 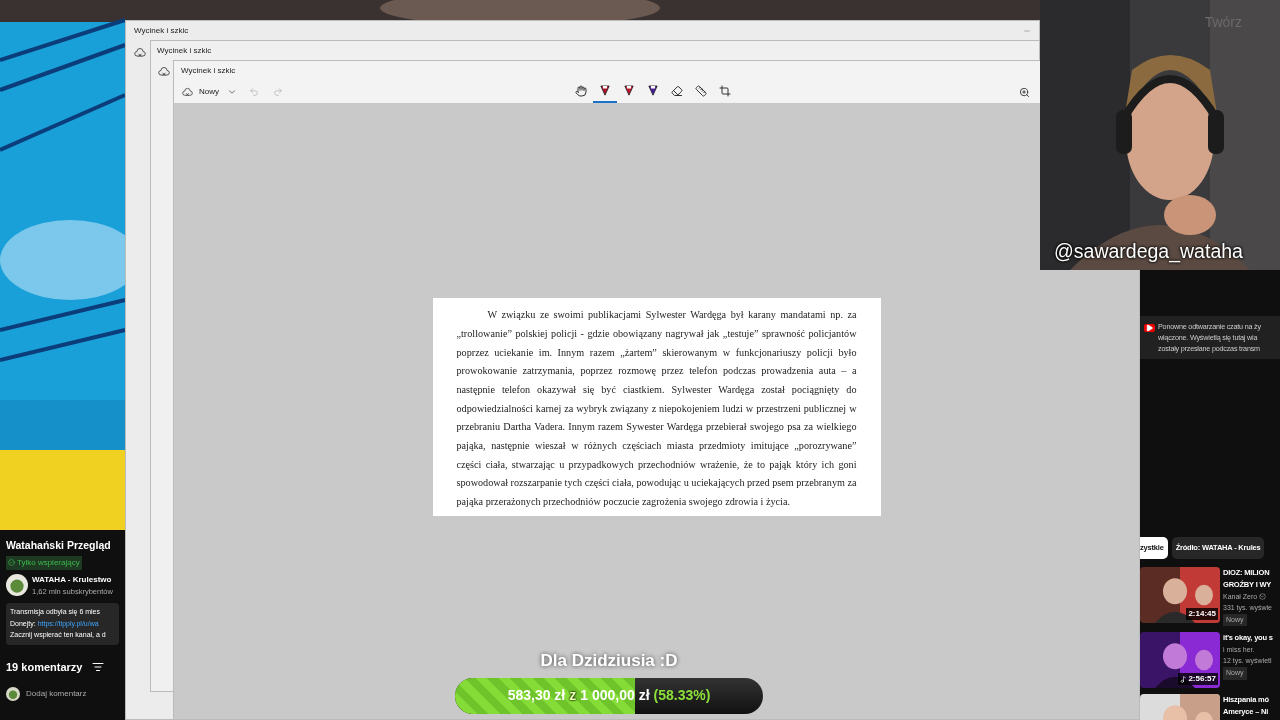 What do you see at coordinates (56, 694) in the screenshot?
I see `comment-field: Dodaj komentarz` at bounding box center [56, 694].